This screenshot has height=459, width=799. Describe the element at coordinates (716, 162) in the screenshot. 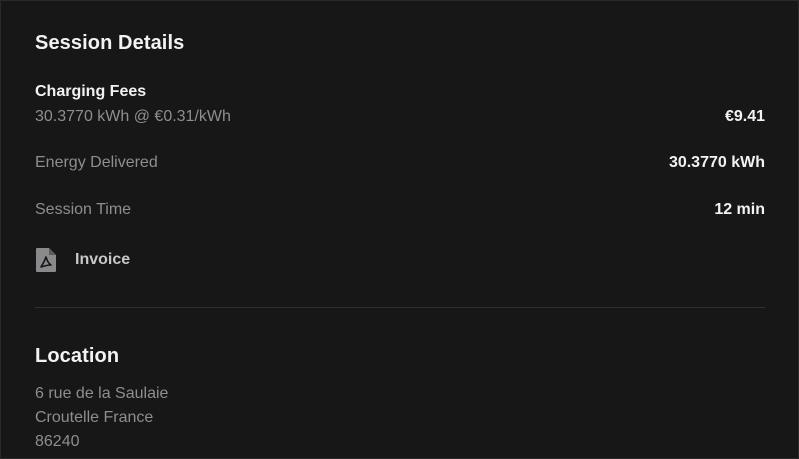

I see `energy-delivered-value: 30.3770 kWh` at that location.